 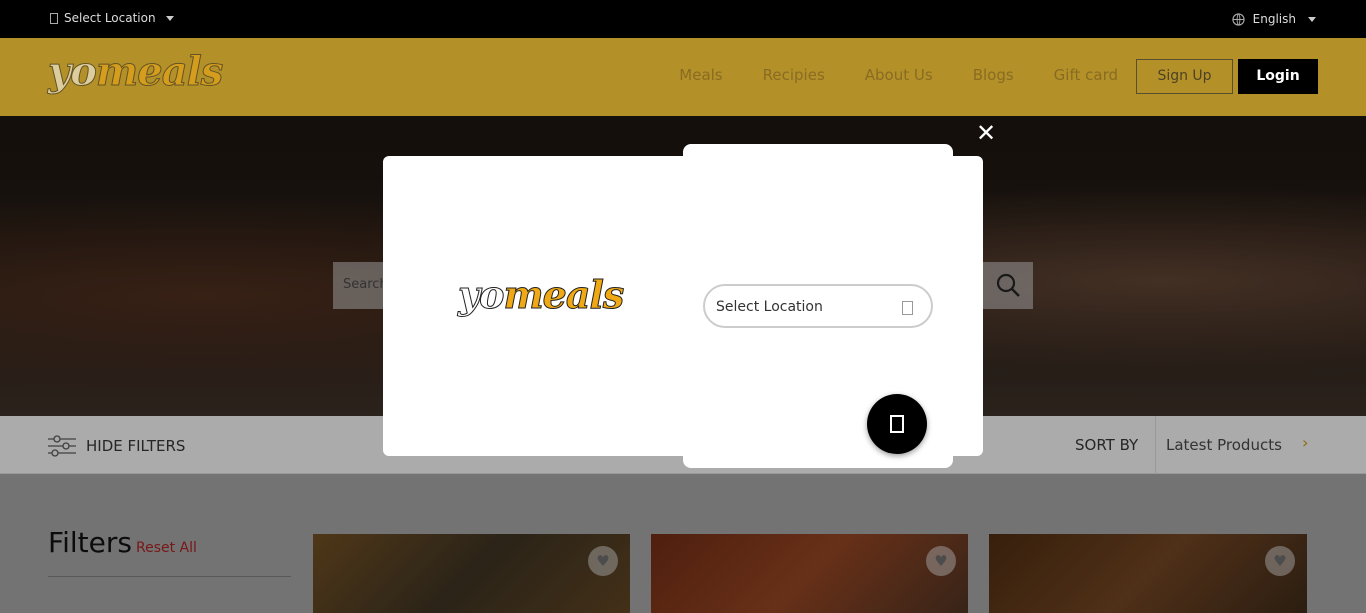 I want to click on login-button: Login, so click(x=1278, y=76).